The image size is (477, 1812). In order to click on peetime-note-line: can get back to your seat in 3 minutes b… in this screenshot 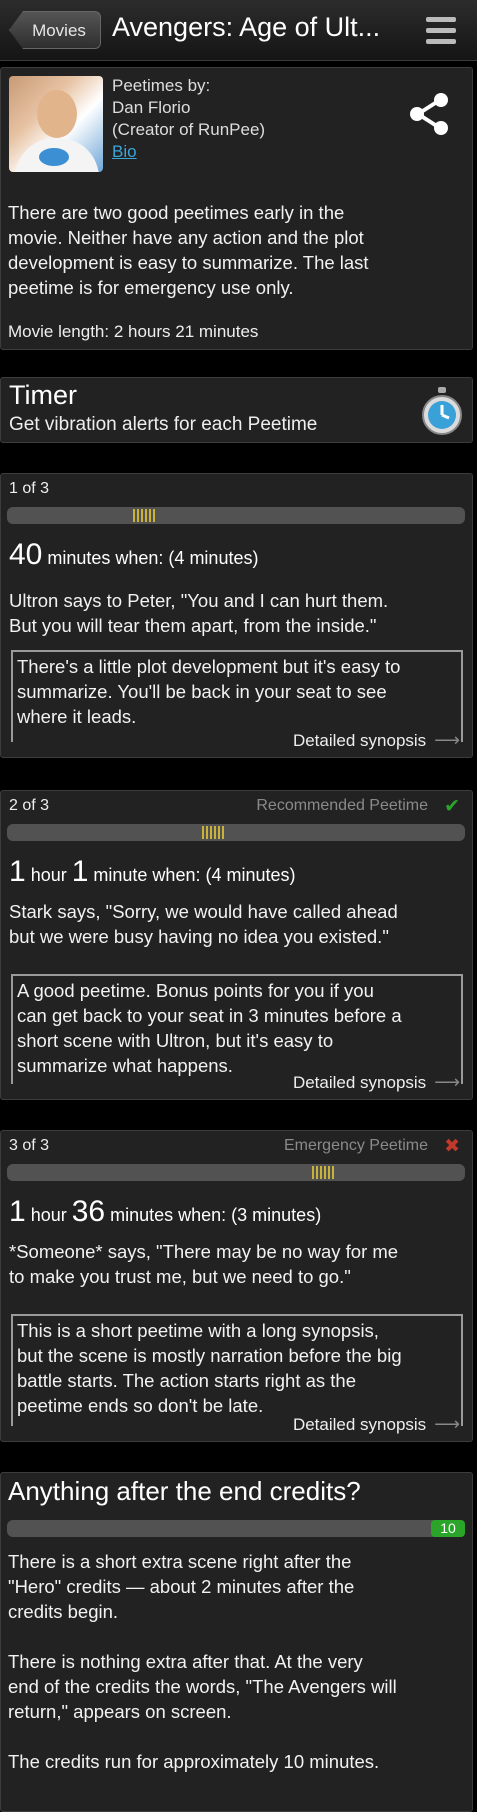, I will do `click(209, 1015)`.